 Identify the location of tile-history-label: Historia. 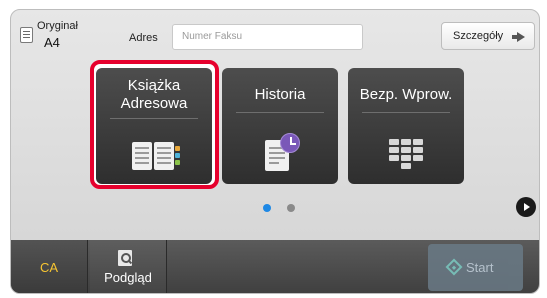
(280, 94).